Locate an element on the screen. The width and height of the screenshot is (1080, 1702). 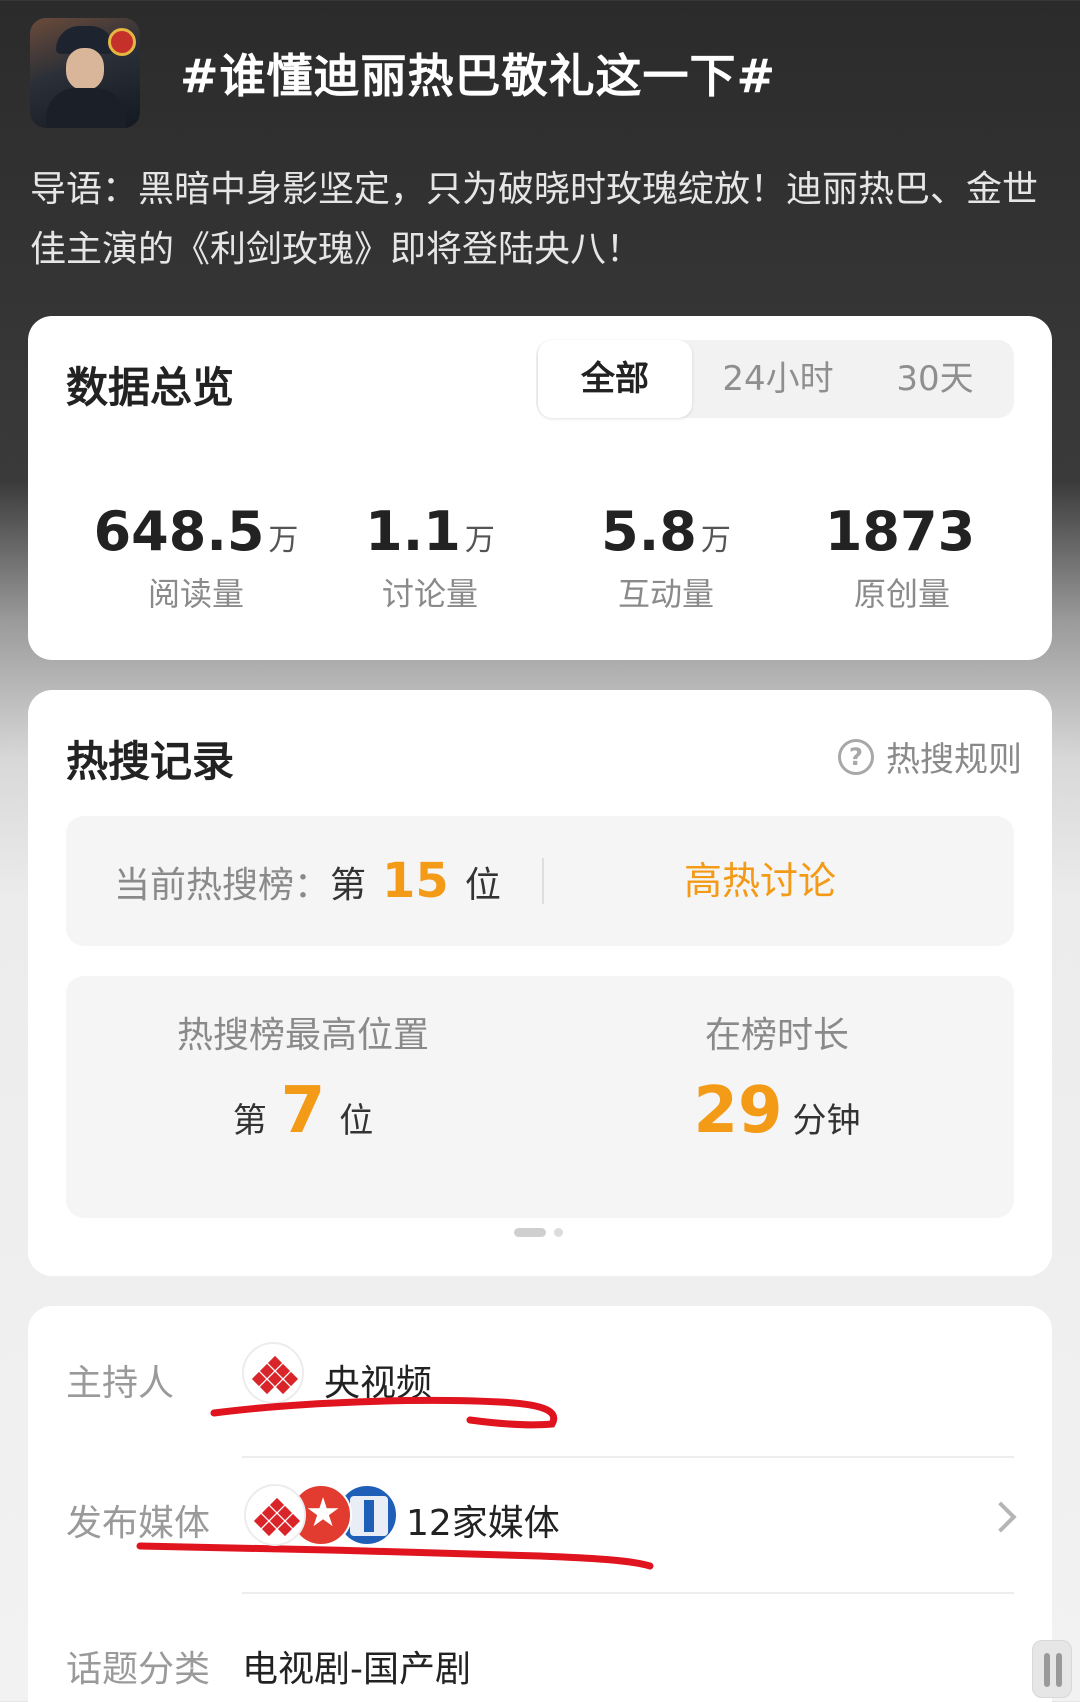
current-rank-panel: 当前热搜榜：第 15 位 高热讨论 is located at coordinates (540, 881).